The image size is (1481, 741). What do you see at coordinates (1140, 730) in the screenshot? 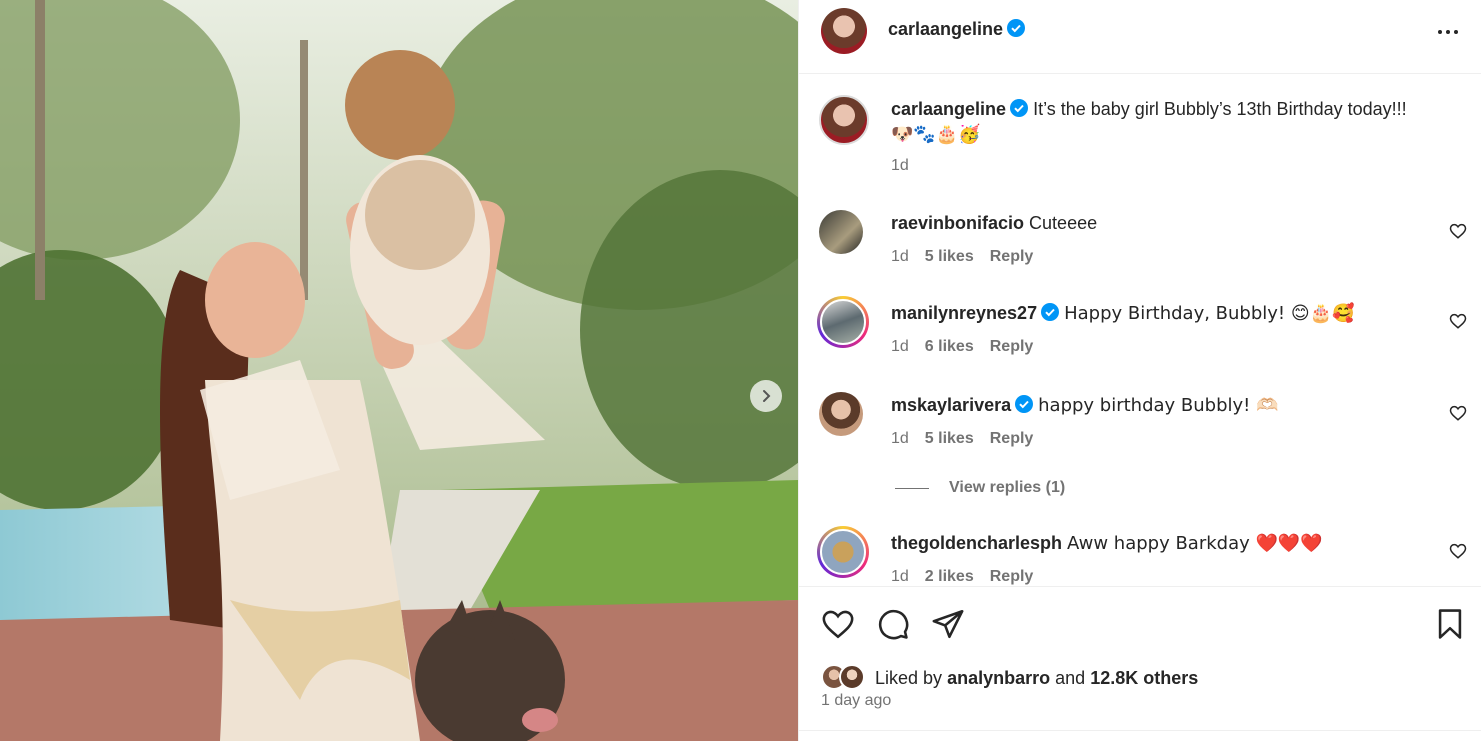
I see `divider` at bounding box center [1140, 730].